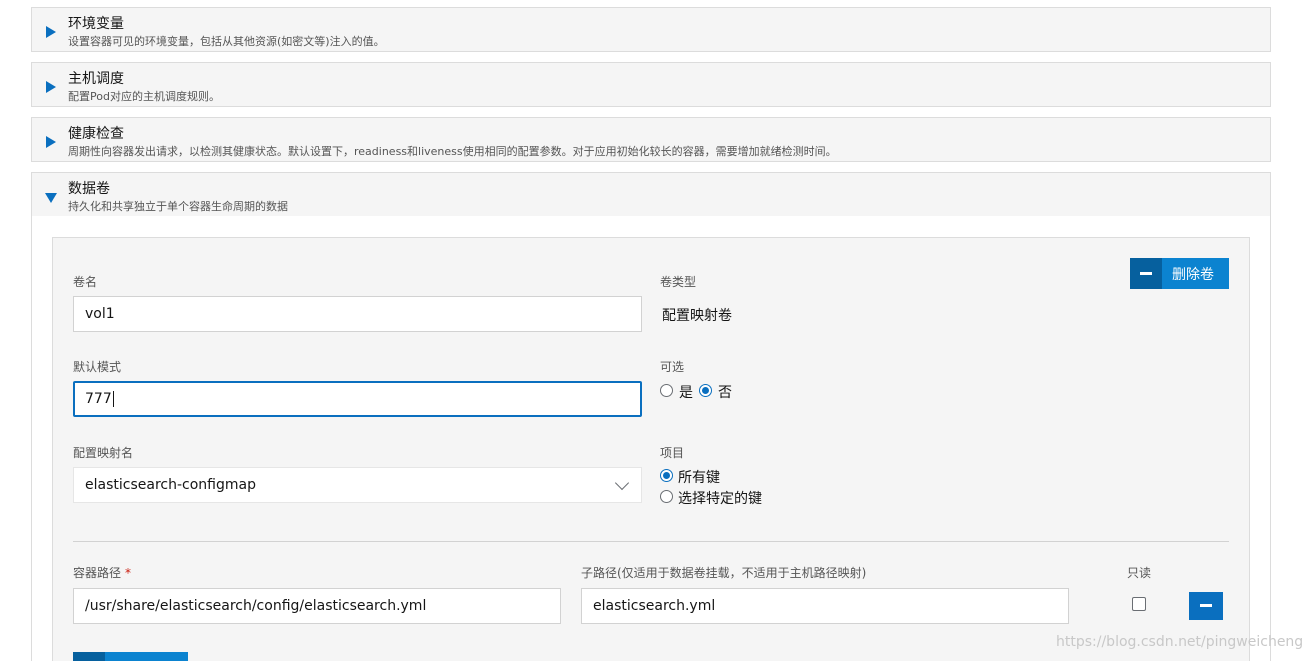  Describe the element at coordinates (651, 541) in the screenshot. I see `divider` at that location.